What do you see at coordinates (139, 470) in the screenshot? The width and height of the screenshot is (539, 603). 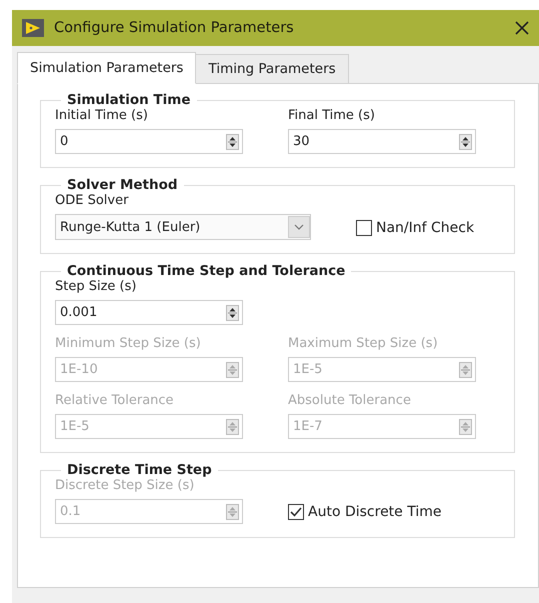 I see `group-title: Discrete Time Step` at bounding box center [139, 470].